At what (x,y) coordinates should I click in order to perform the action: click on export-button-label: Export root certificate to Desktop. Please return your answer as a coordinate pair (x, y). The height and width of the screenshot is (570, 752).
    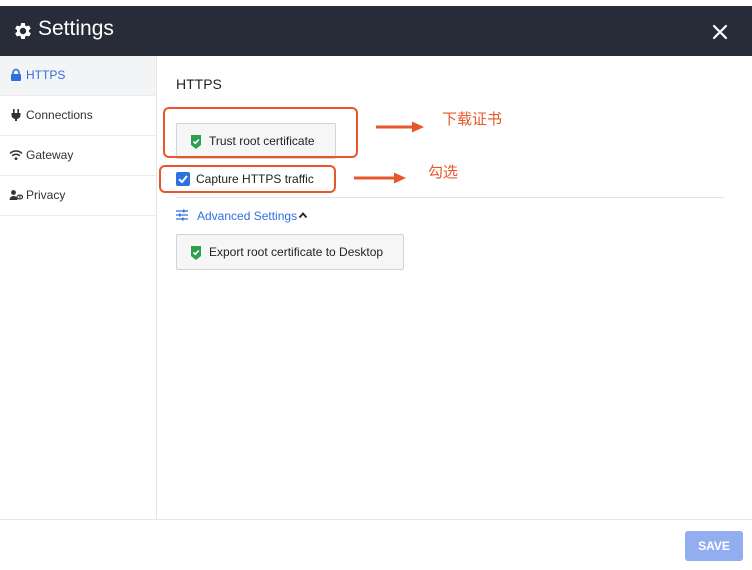
    Looking at the image, I should click on (296, 252).